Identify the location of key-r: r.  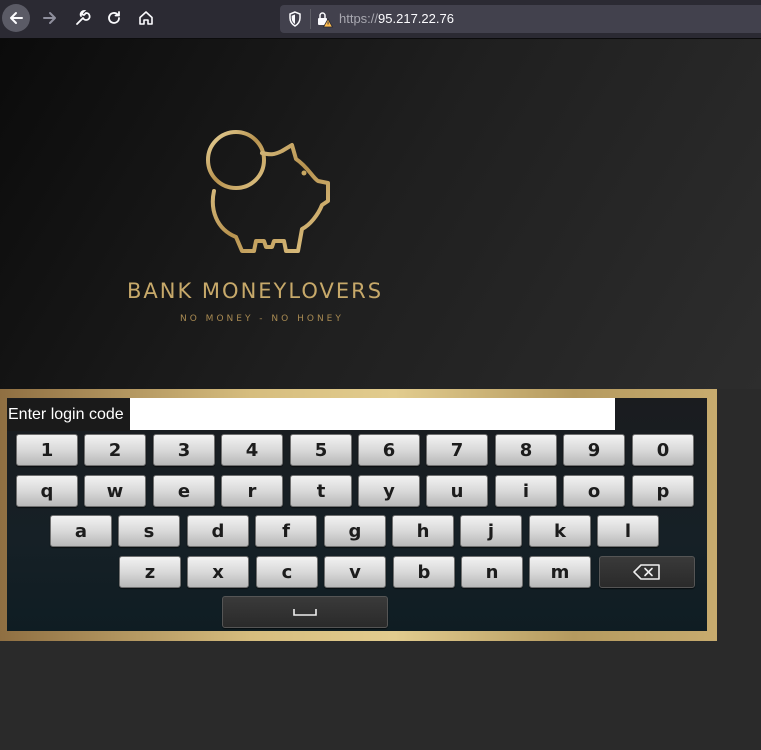
(252, 491).